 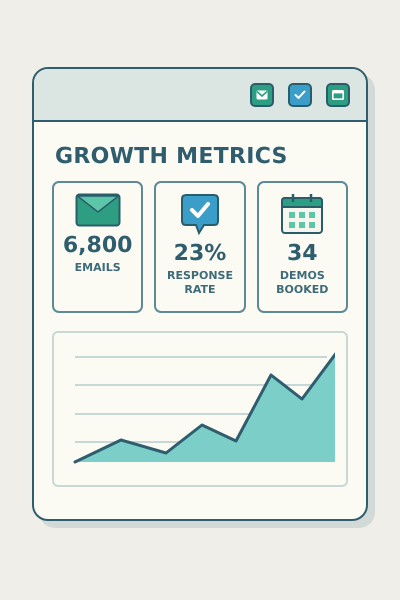 What do you see at coordinates (200, 283) in the screenshot?
I see `metric-label: RESPONSE RATE` at bounding box center [200, 283].